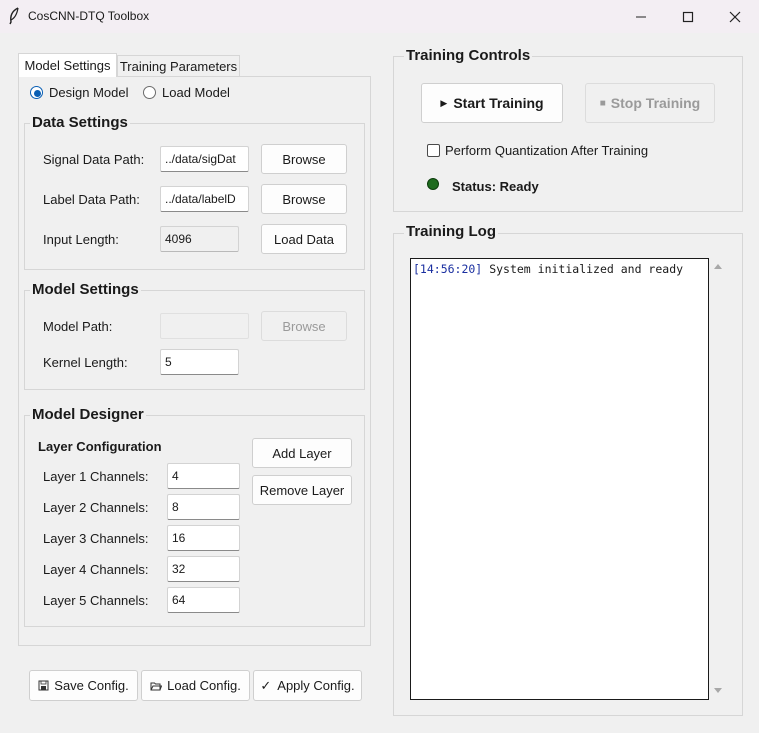 The height and width of the screenshot is (733, 759). Describe the element at coordinates (85, 289) in the screenshot. I see `model-settings-title: Model Settings` at that location.